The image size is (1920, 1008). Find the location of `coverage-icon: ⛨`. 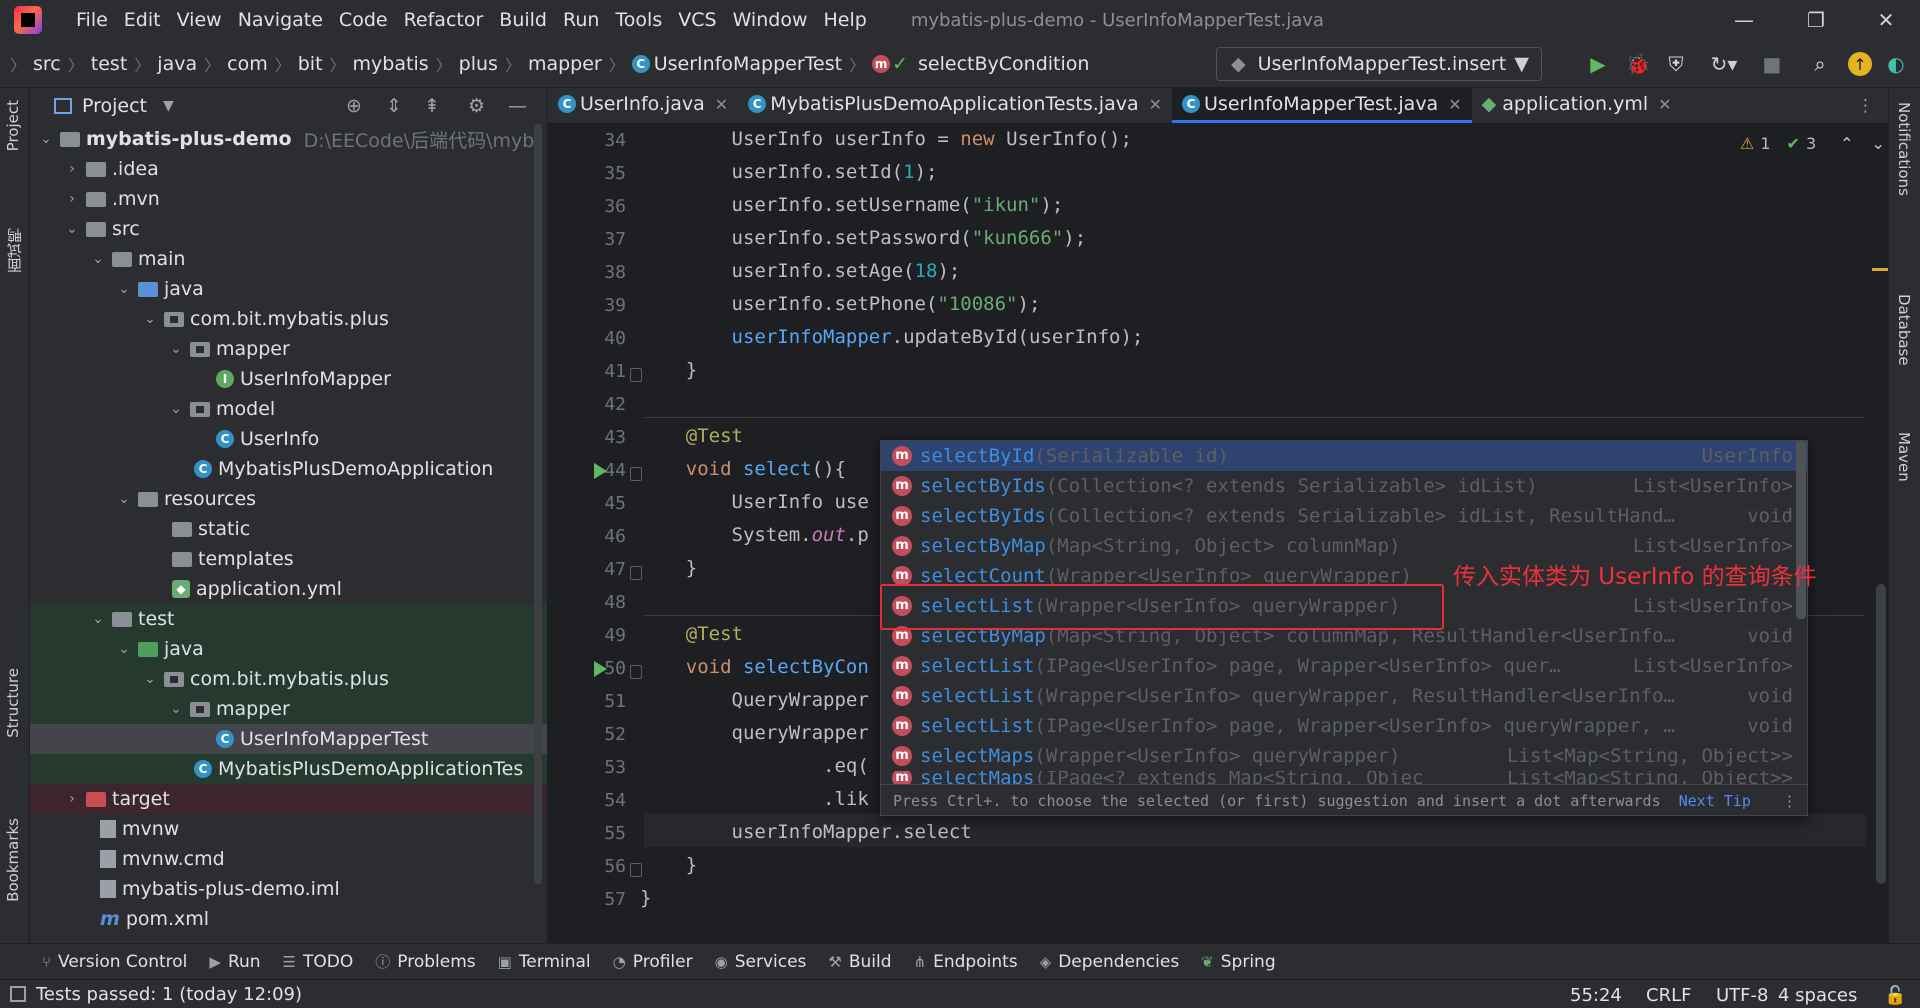

coverage-icon: ⛨ is located at coordinates (1676, 64).